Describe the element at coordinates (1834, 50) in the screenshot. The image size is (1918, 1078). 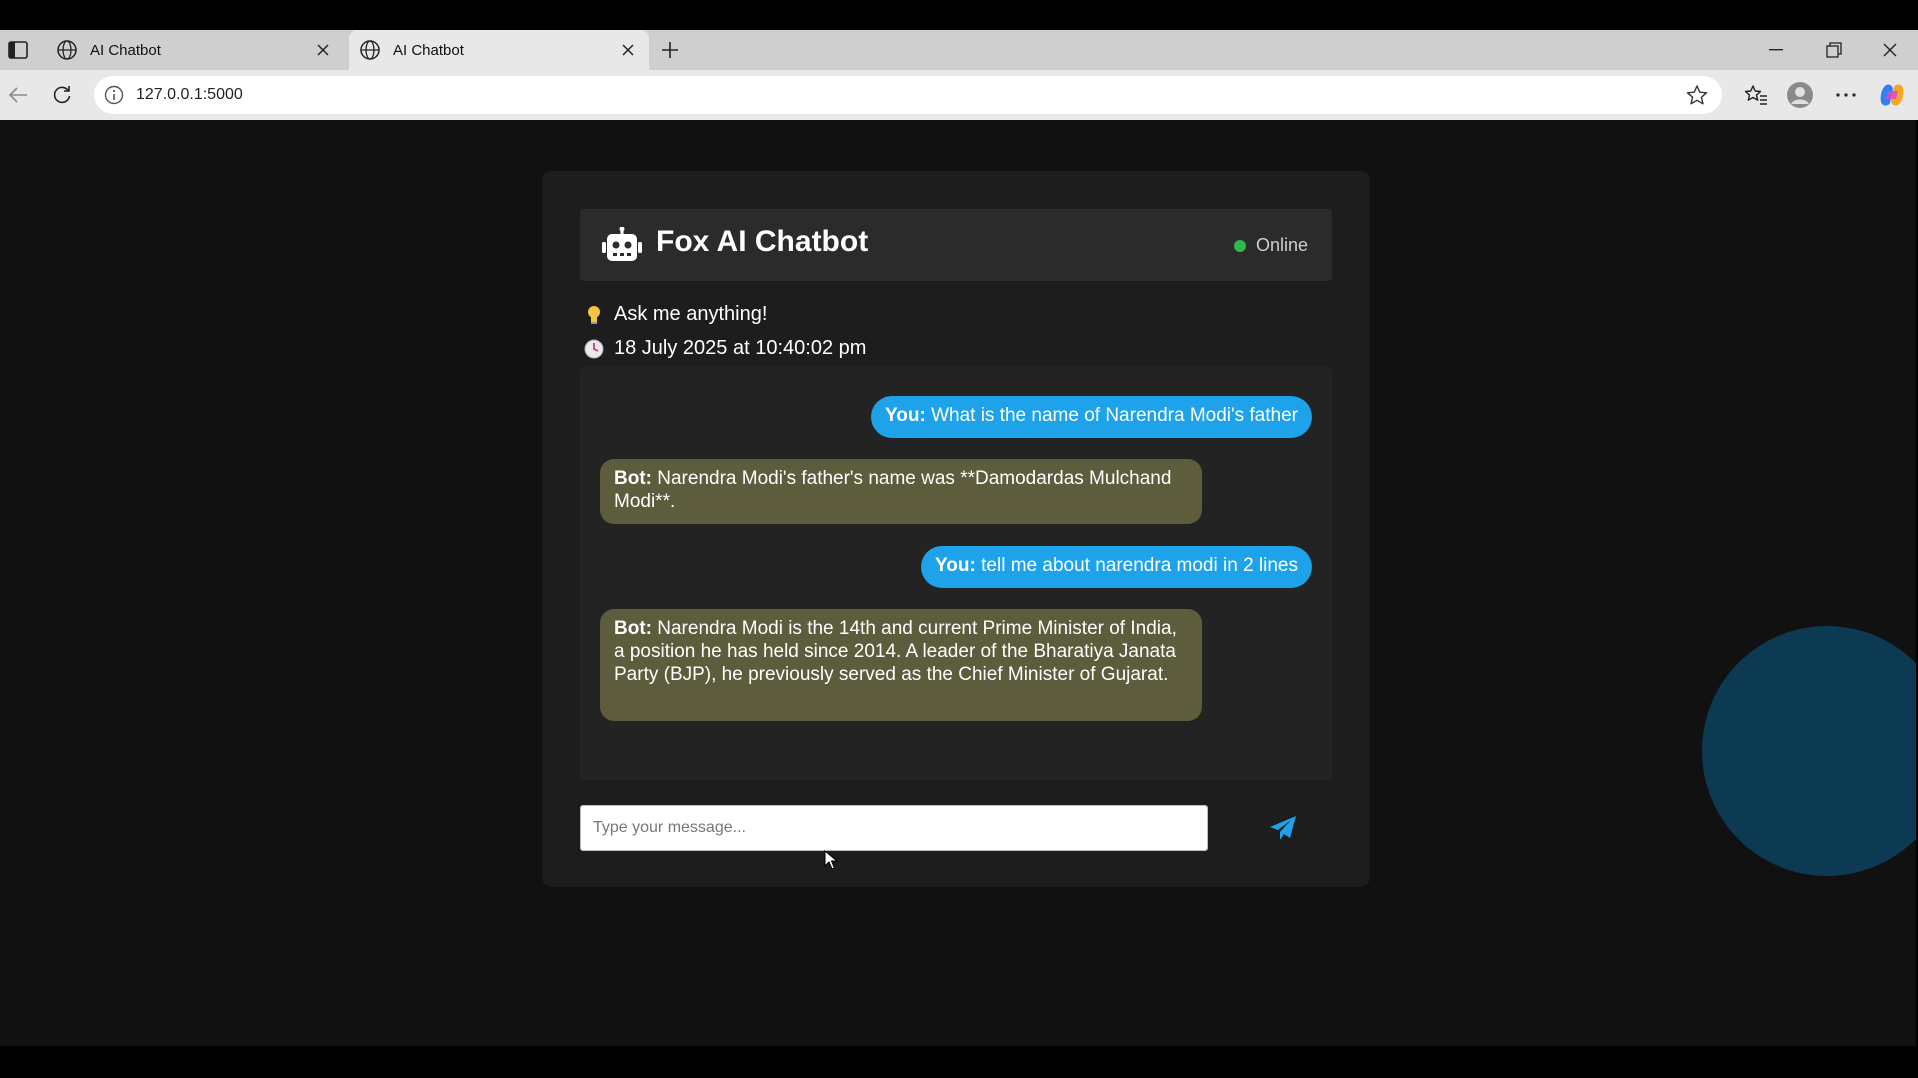
I see `restore-button` at that location.